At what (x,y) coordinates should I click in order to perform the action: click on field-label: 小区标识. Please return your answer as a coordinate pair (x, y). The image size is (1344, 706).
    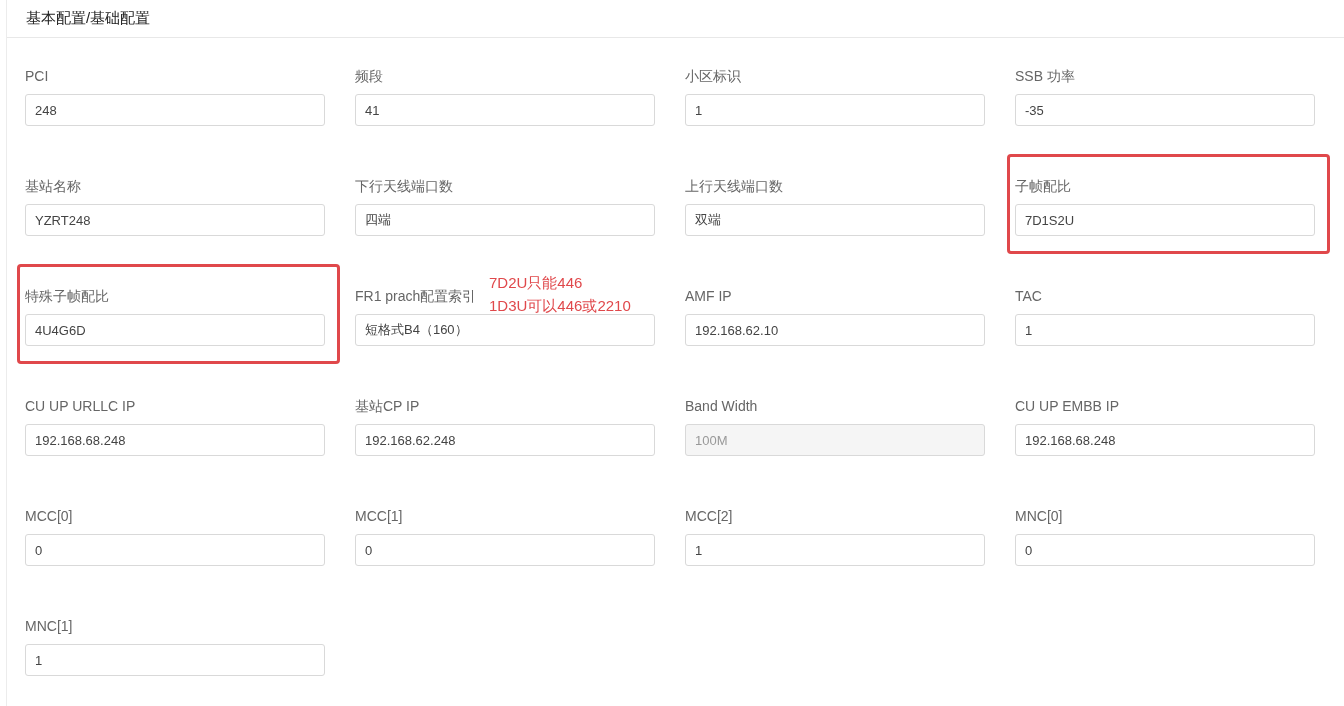
    Looking at the image, I should click on (713, 76).